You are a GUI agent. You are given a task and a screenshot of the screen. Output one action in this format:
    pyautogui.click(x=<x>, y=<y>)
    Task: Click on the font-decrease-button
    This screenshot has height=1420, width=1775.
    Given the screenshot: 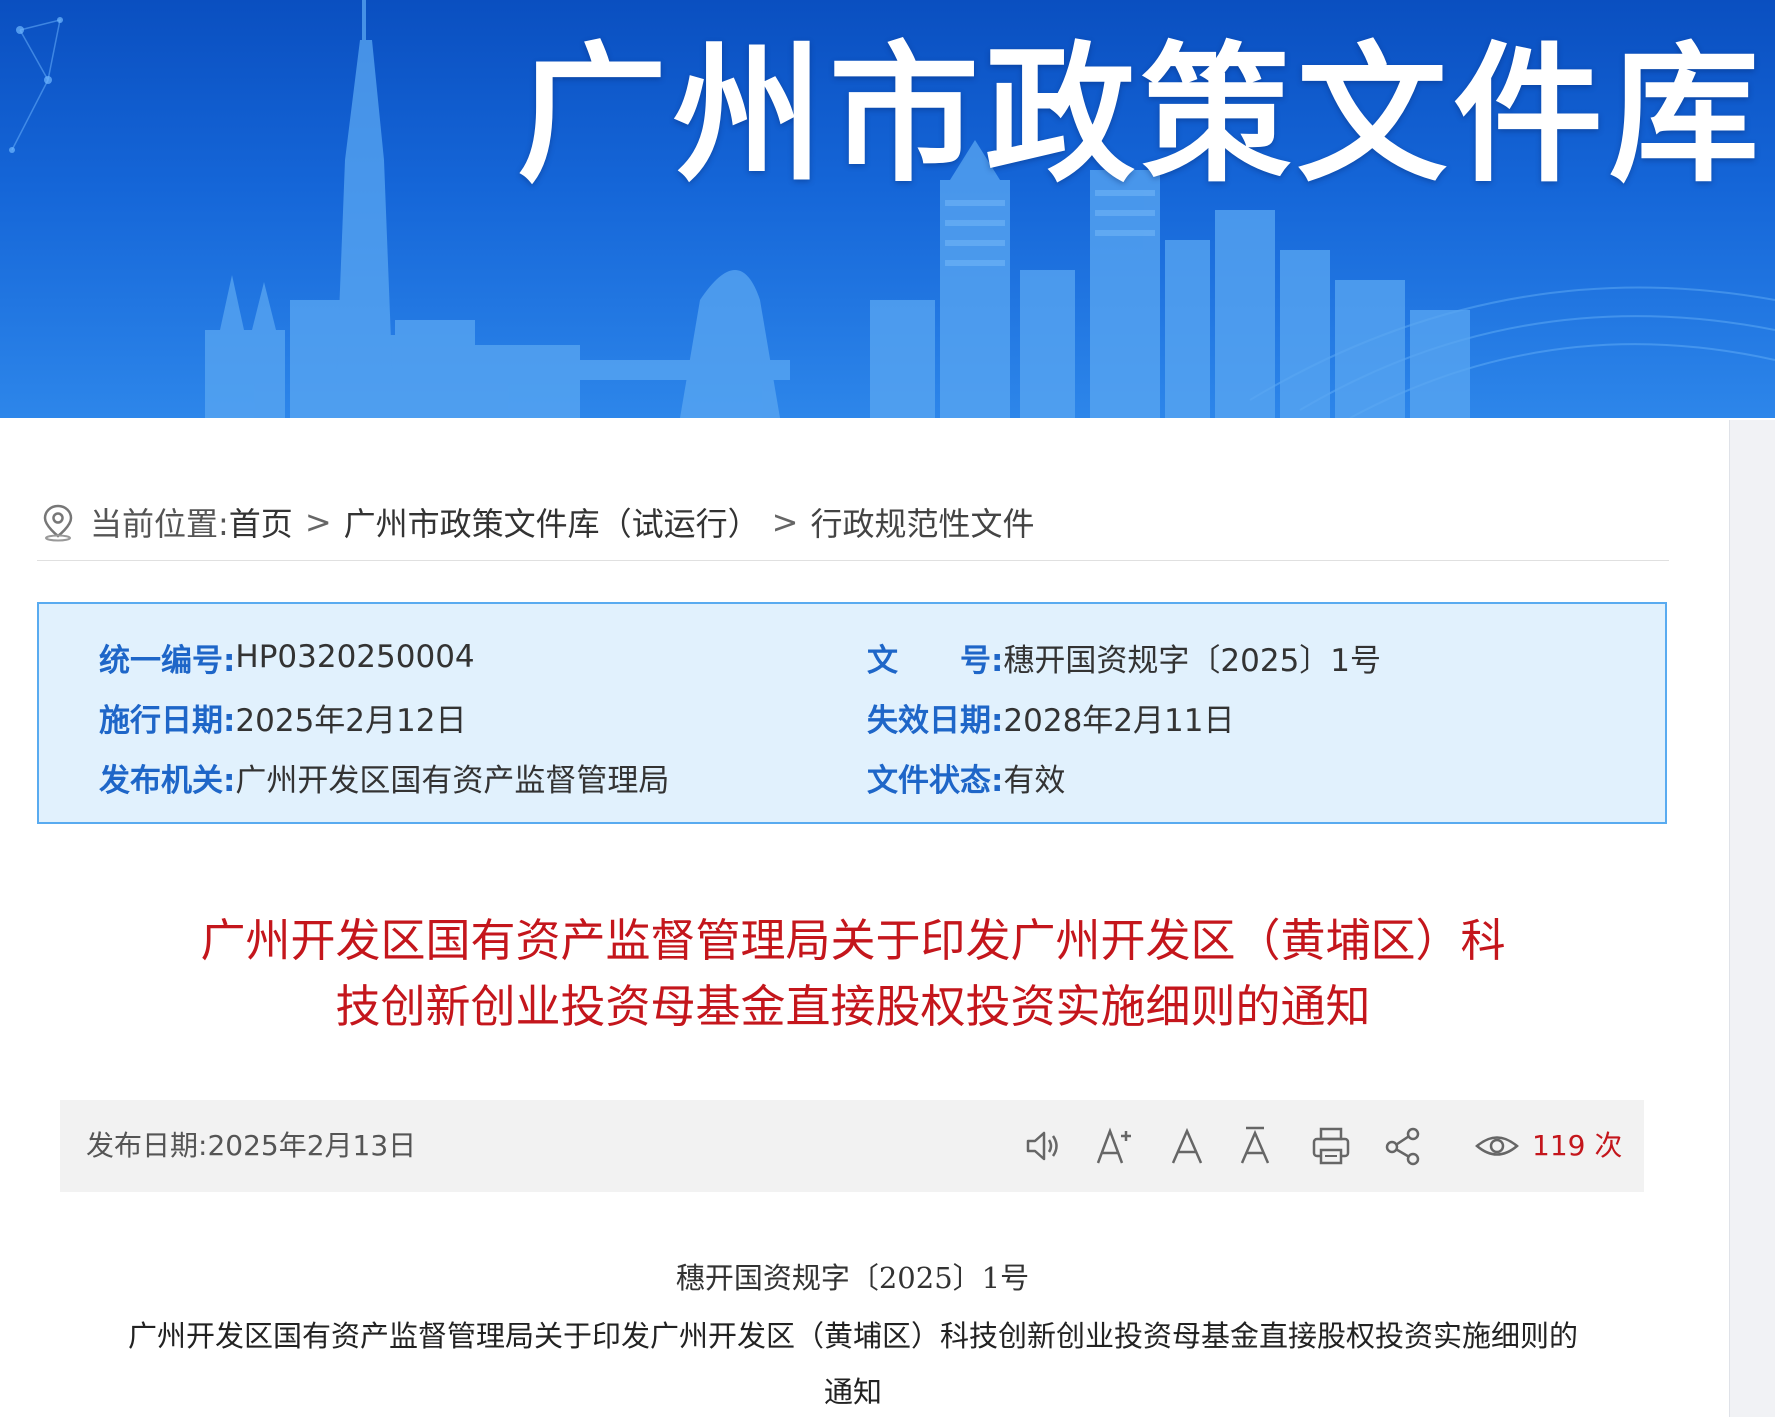 What is the action you would take?
    pyautogui.click(x=1259, y=1146)
    